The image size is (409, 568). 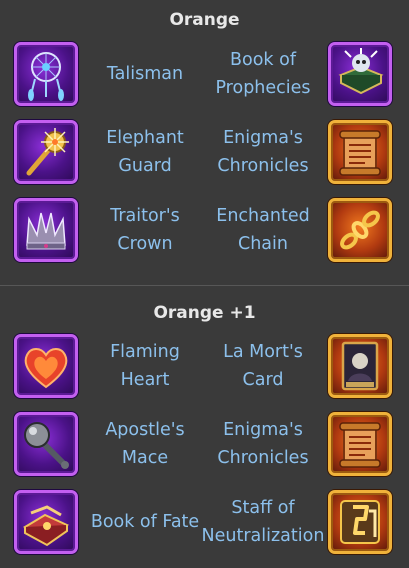 I want to click on section-title: Orange +1, so click(x=204, y=313).